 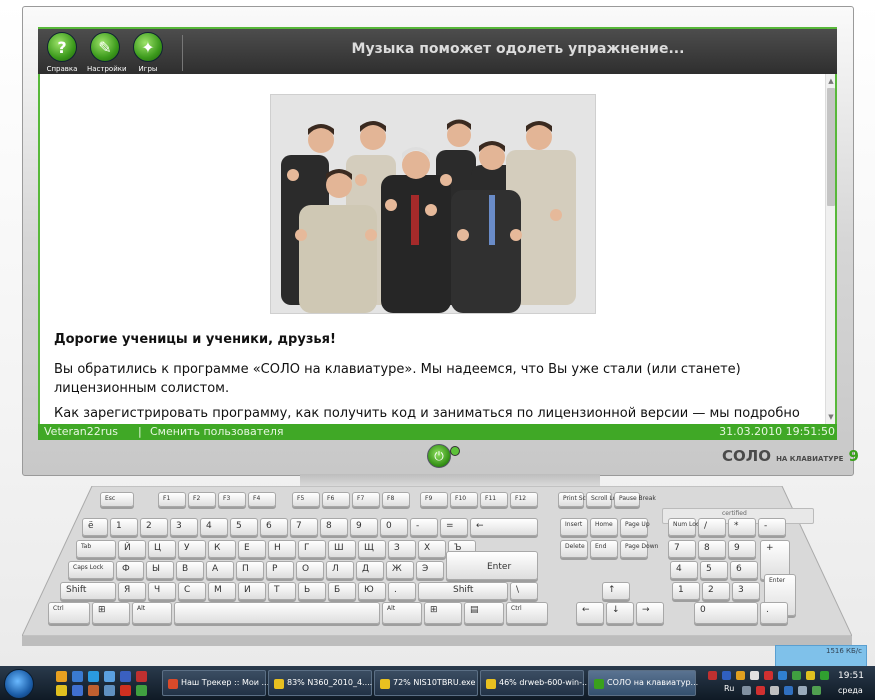 What do you see at coordinates (217, 431) in the screenshot?
I see `switch-user-link: Сменить пользователя` at bounding box center [217, 431].